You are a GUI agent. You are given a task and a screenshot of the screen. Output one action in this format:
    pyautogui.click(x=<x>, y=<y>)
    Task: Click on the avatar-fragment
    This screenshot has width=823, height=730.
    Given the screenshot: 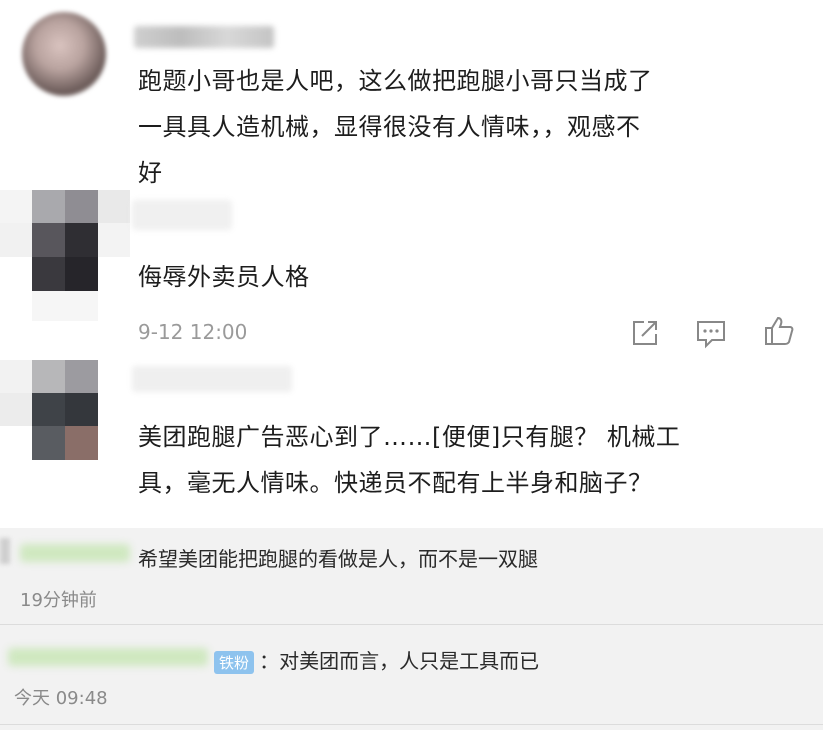 What is the action you would take?
    pyautogui.click(x=5, y=551)
    